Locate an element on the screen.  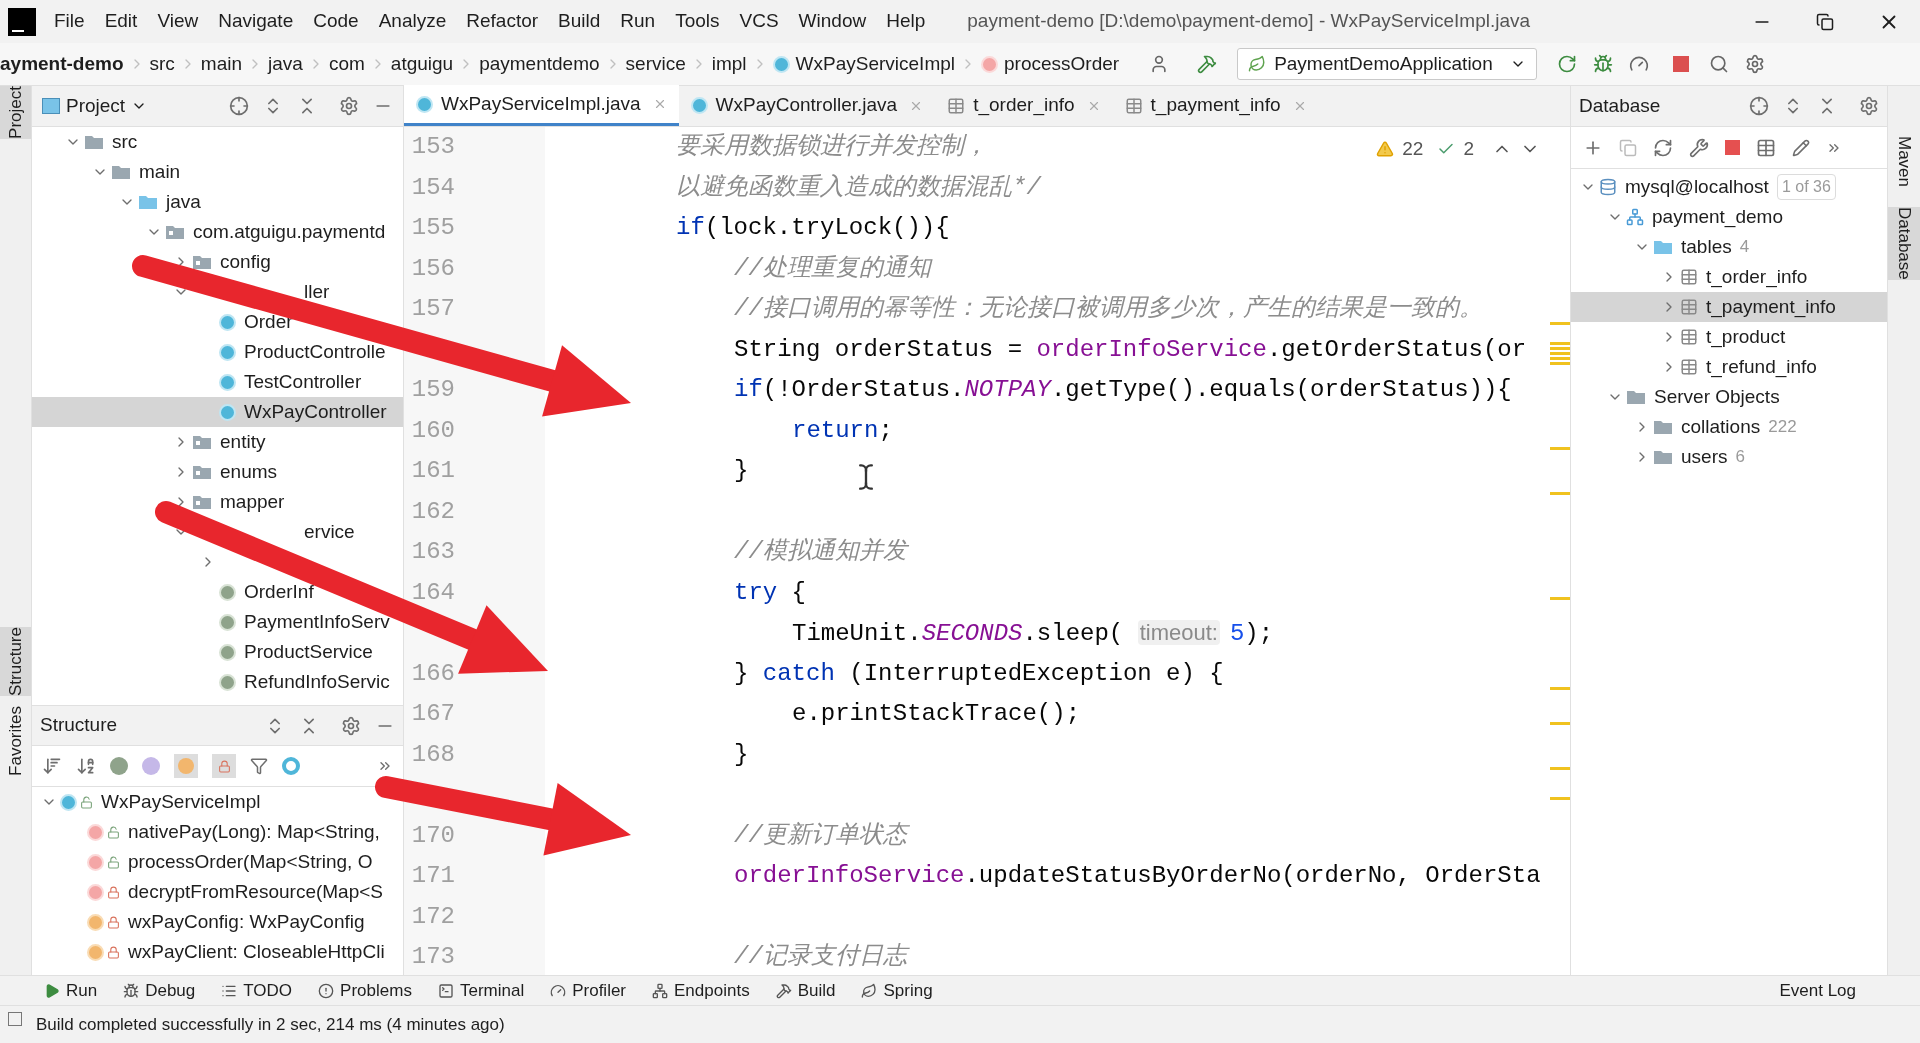
tree-item-label: t_payment_info is located at coordinates (1771, 307).